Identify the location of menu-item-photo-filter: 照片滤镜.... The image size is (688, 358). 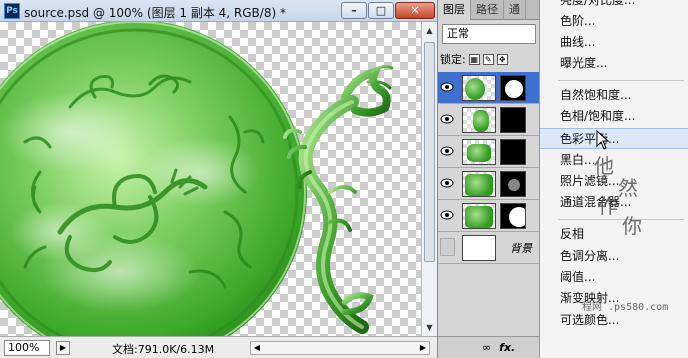
(614, 181).